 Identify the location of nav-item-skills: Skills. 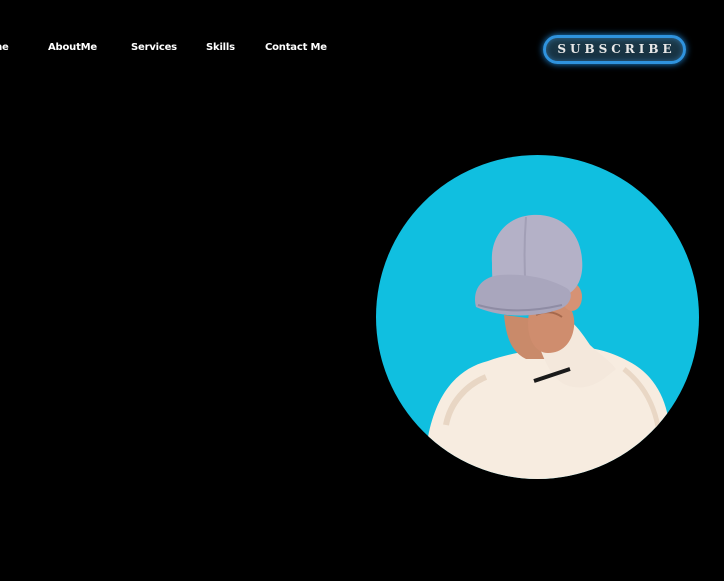
(220, 47).